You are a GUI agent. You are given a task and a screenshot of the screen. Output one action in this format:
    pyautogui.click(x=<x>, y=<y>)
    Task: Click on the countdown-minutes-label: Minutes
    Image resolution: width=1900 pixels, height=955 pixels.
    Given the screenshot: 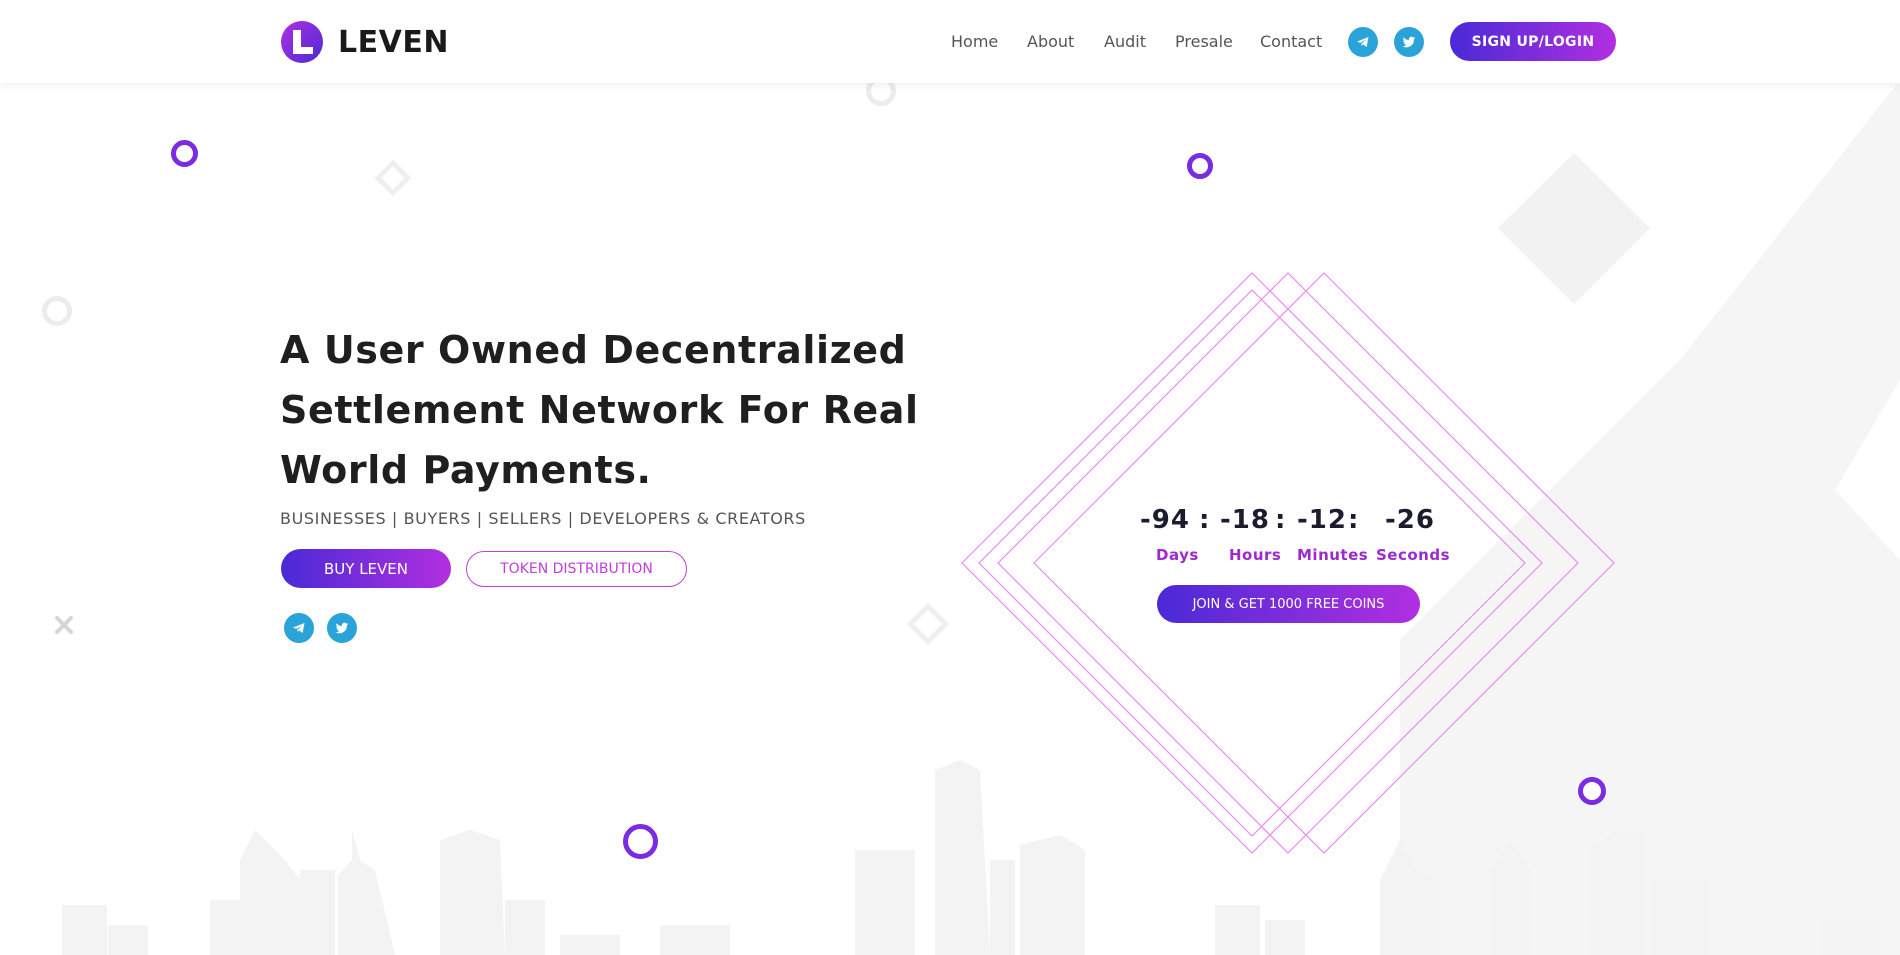 What is the action you would take?
    pyautogui.click(x=1333, y=555)
    